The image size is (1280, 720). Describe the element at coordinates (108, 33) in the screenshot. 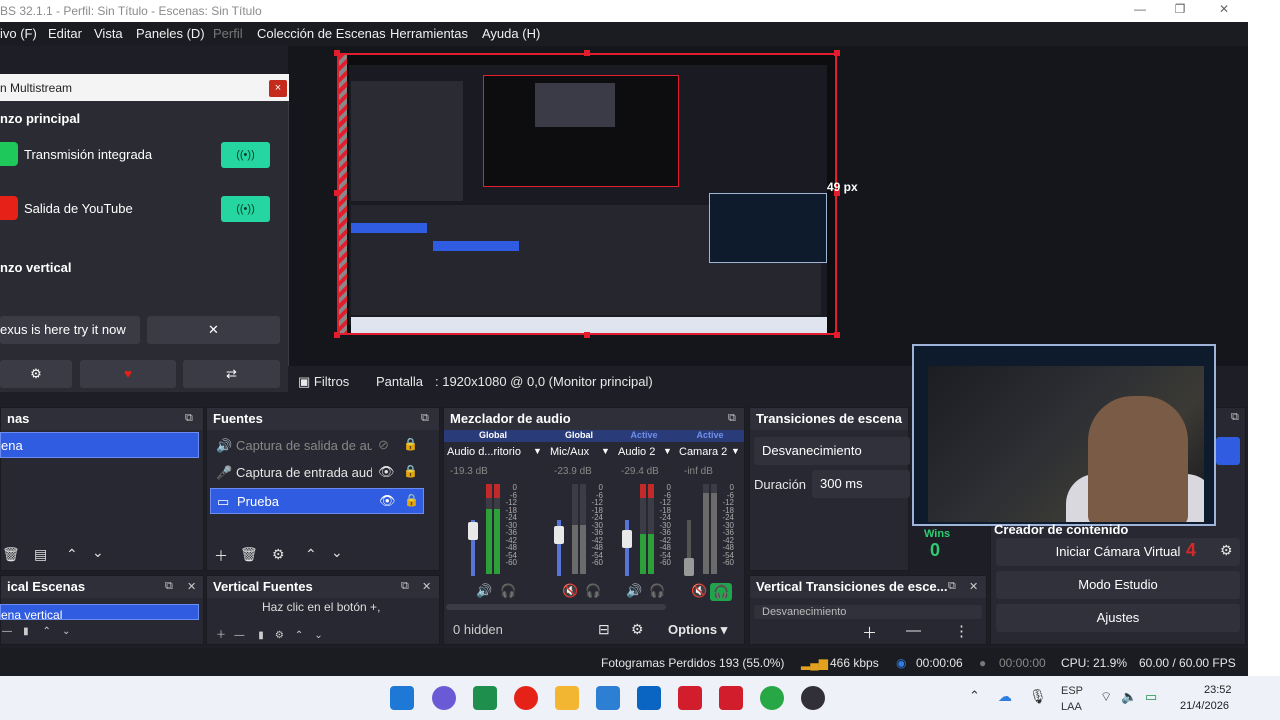

I see `menu-view: Vista` at that location.